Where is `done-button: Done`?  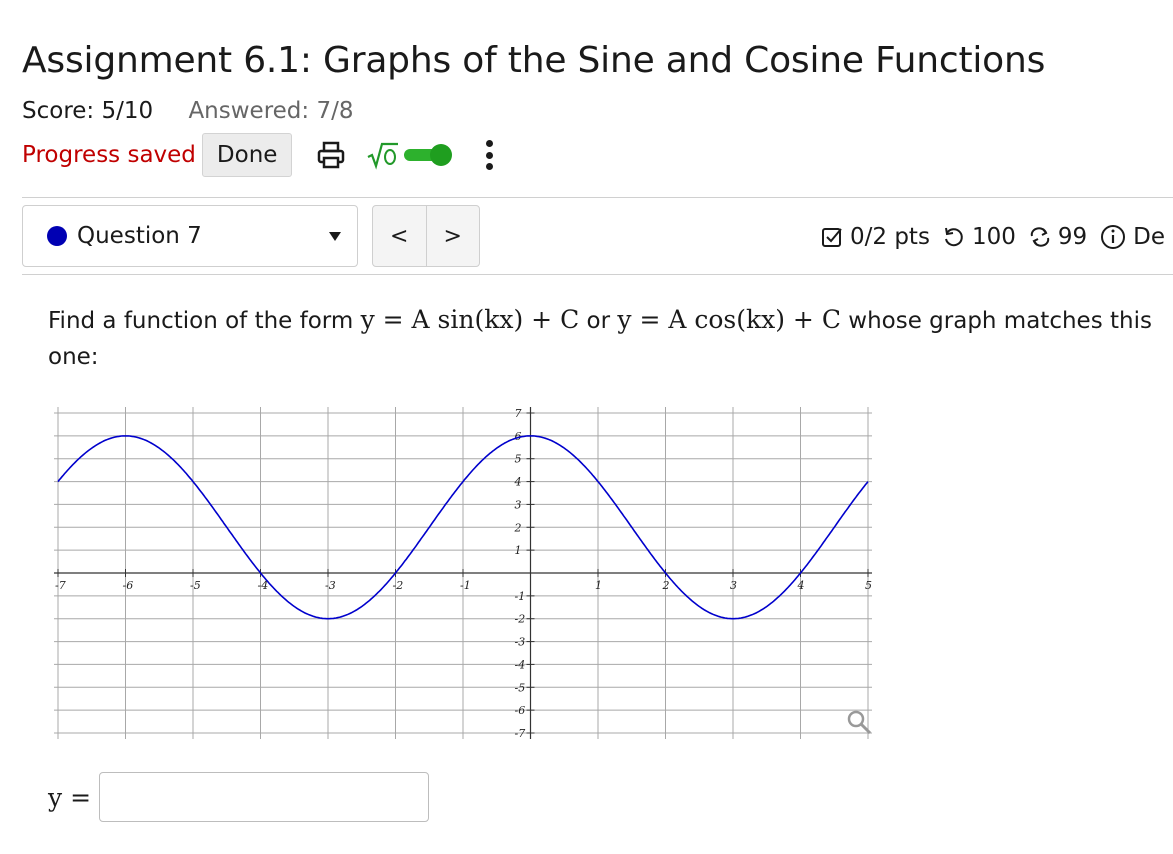
done-button: Done is located at coordinates (247, 155).